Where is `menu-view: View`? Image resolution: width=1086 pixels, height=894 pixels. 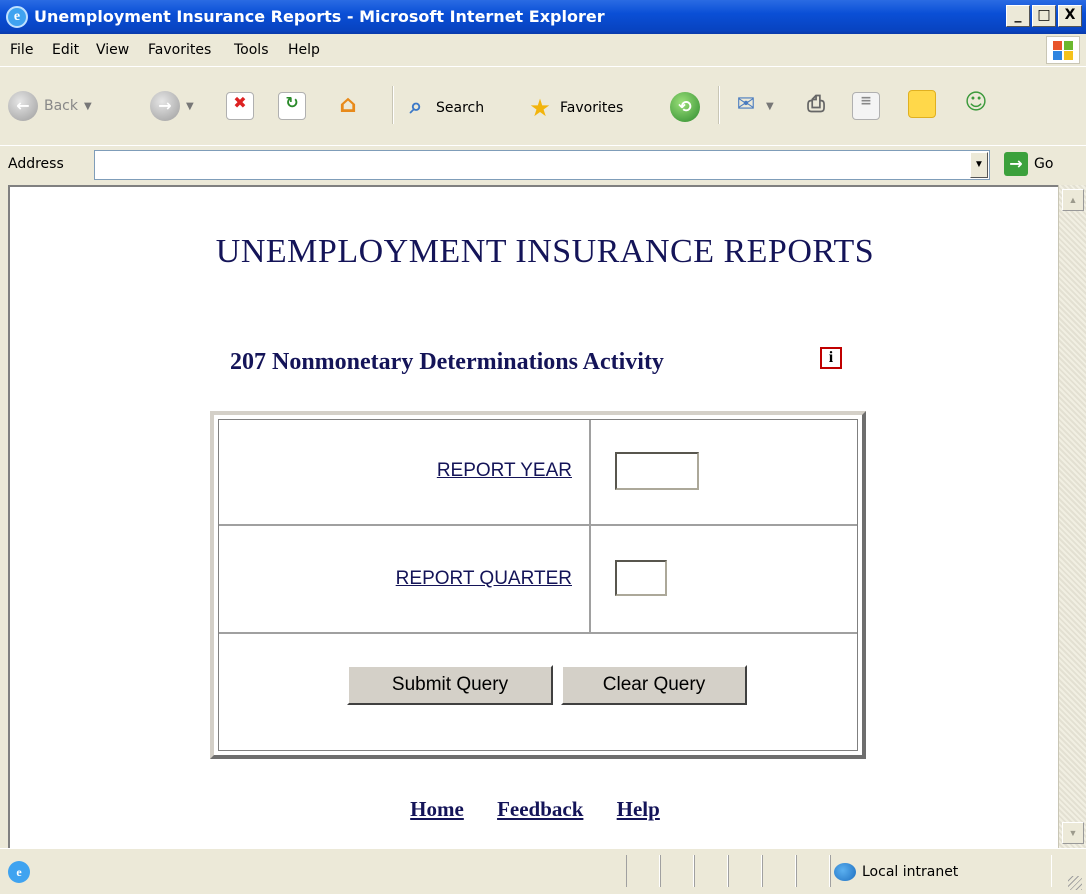 menu-view: View is located at coordinates (112, 50).